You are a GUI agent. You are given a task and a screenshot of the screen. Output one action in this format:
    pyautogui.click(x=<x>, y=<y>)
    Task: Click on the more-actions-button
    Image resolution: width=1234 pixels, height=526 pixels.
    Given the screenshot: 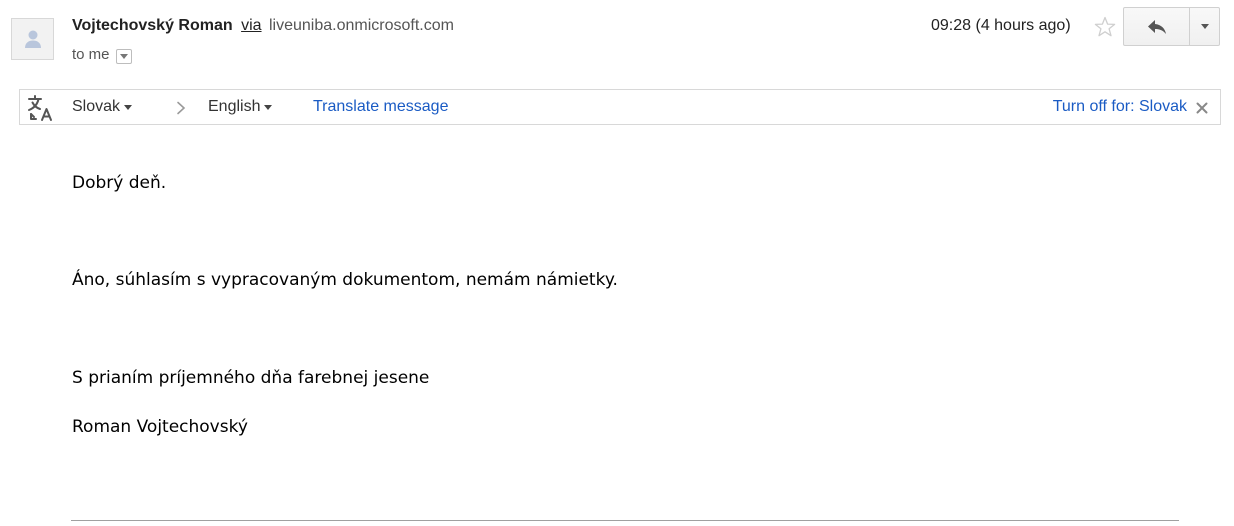 What is the action you would take?
    pyautogui.click(x=1204, y=26)
    